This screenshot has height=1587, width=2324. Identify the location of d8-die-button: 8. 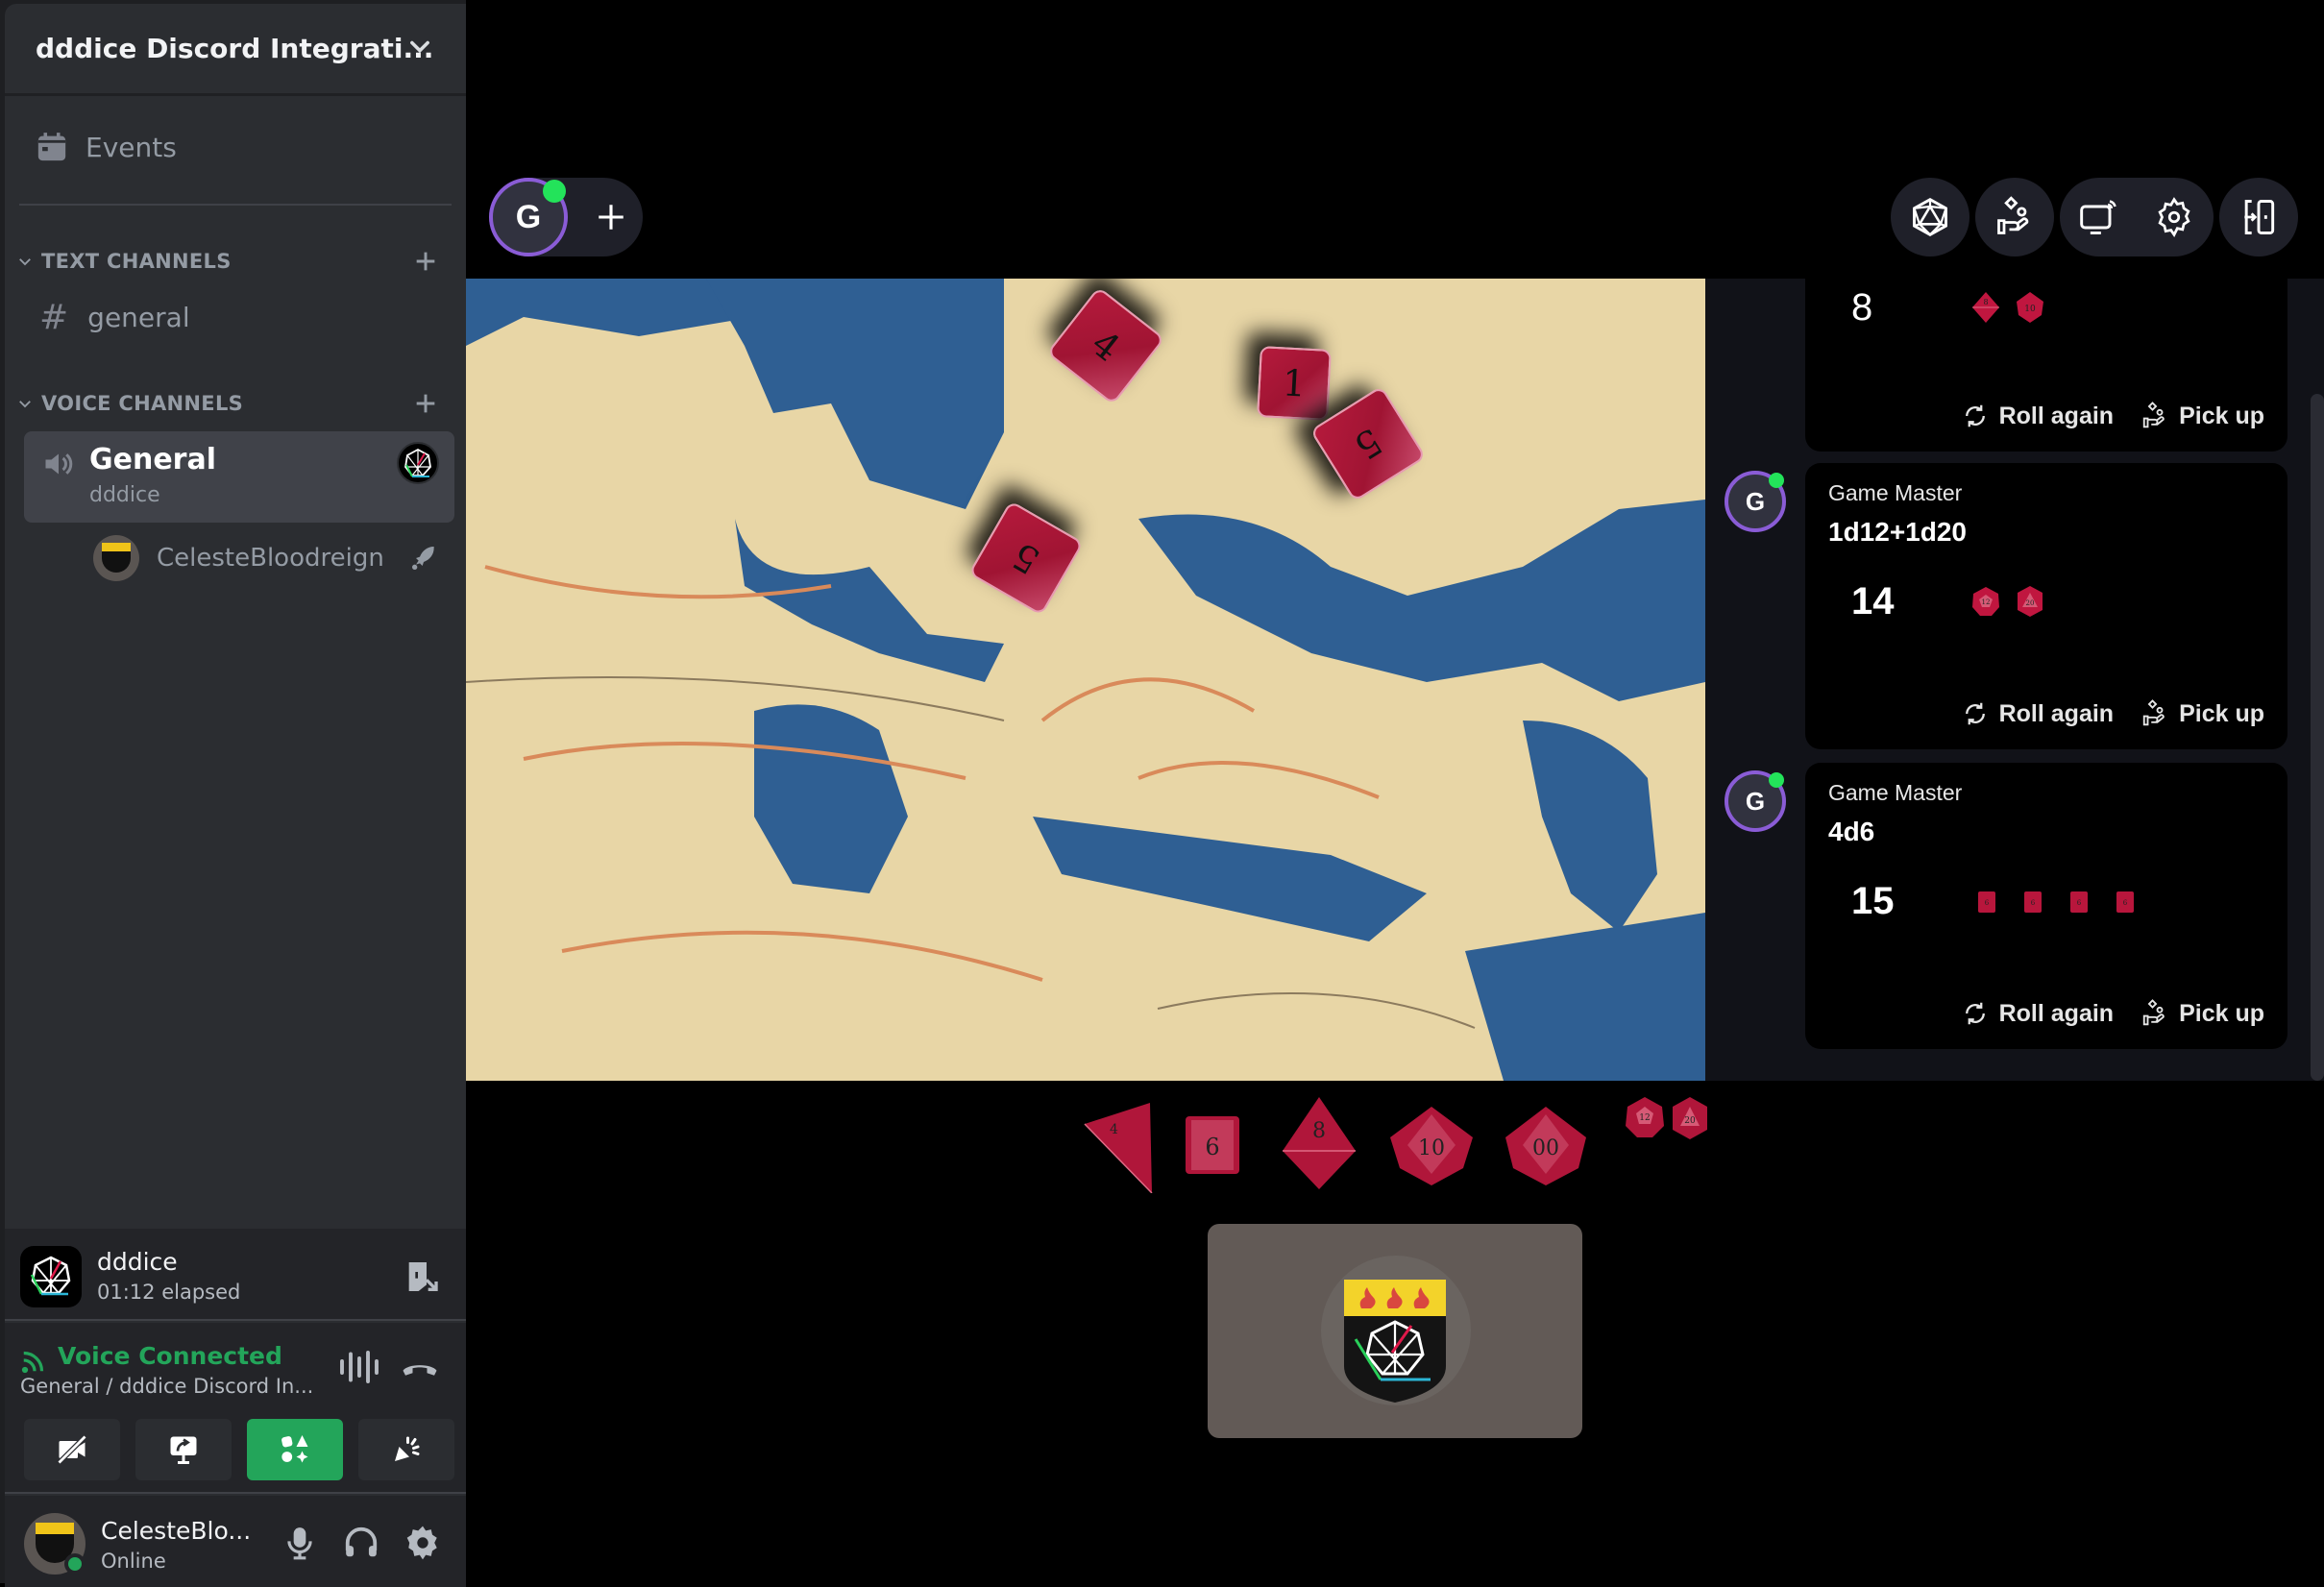
(1319, 1143).